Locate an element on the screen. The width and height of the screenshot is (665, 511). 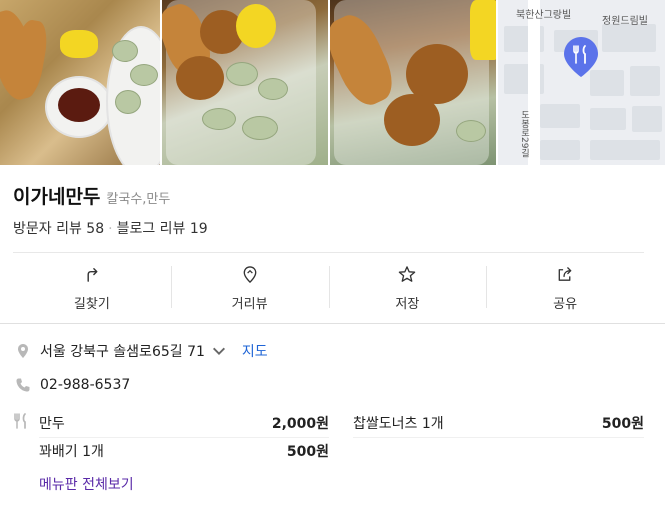
star-icon is located at coordinates (407, 274).